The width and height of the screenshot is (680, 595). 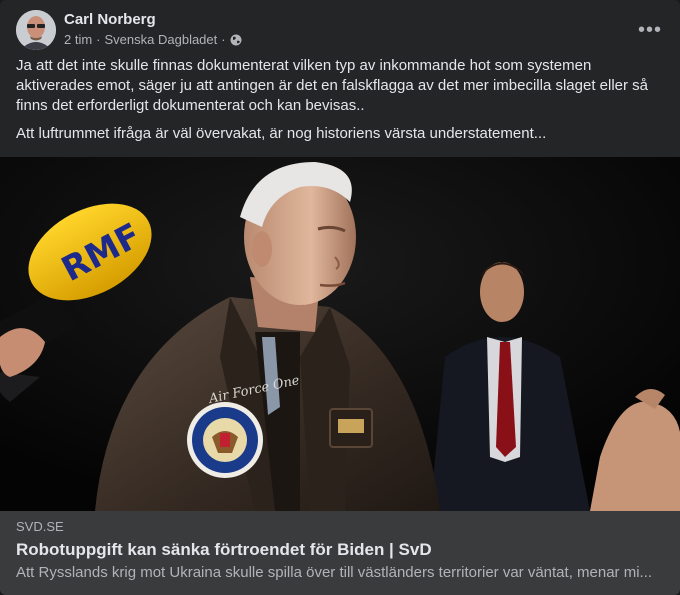 What do you see at coordinates (236, 40) in the screenshot?
I see `globe-icon` at bounding box center [236, 40].